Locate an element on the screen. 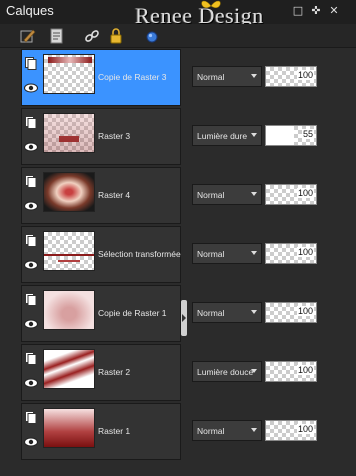 This screenshot has height=476, width=356. restore-icon: □ is located at coordinates (298, 11).